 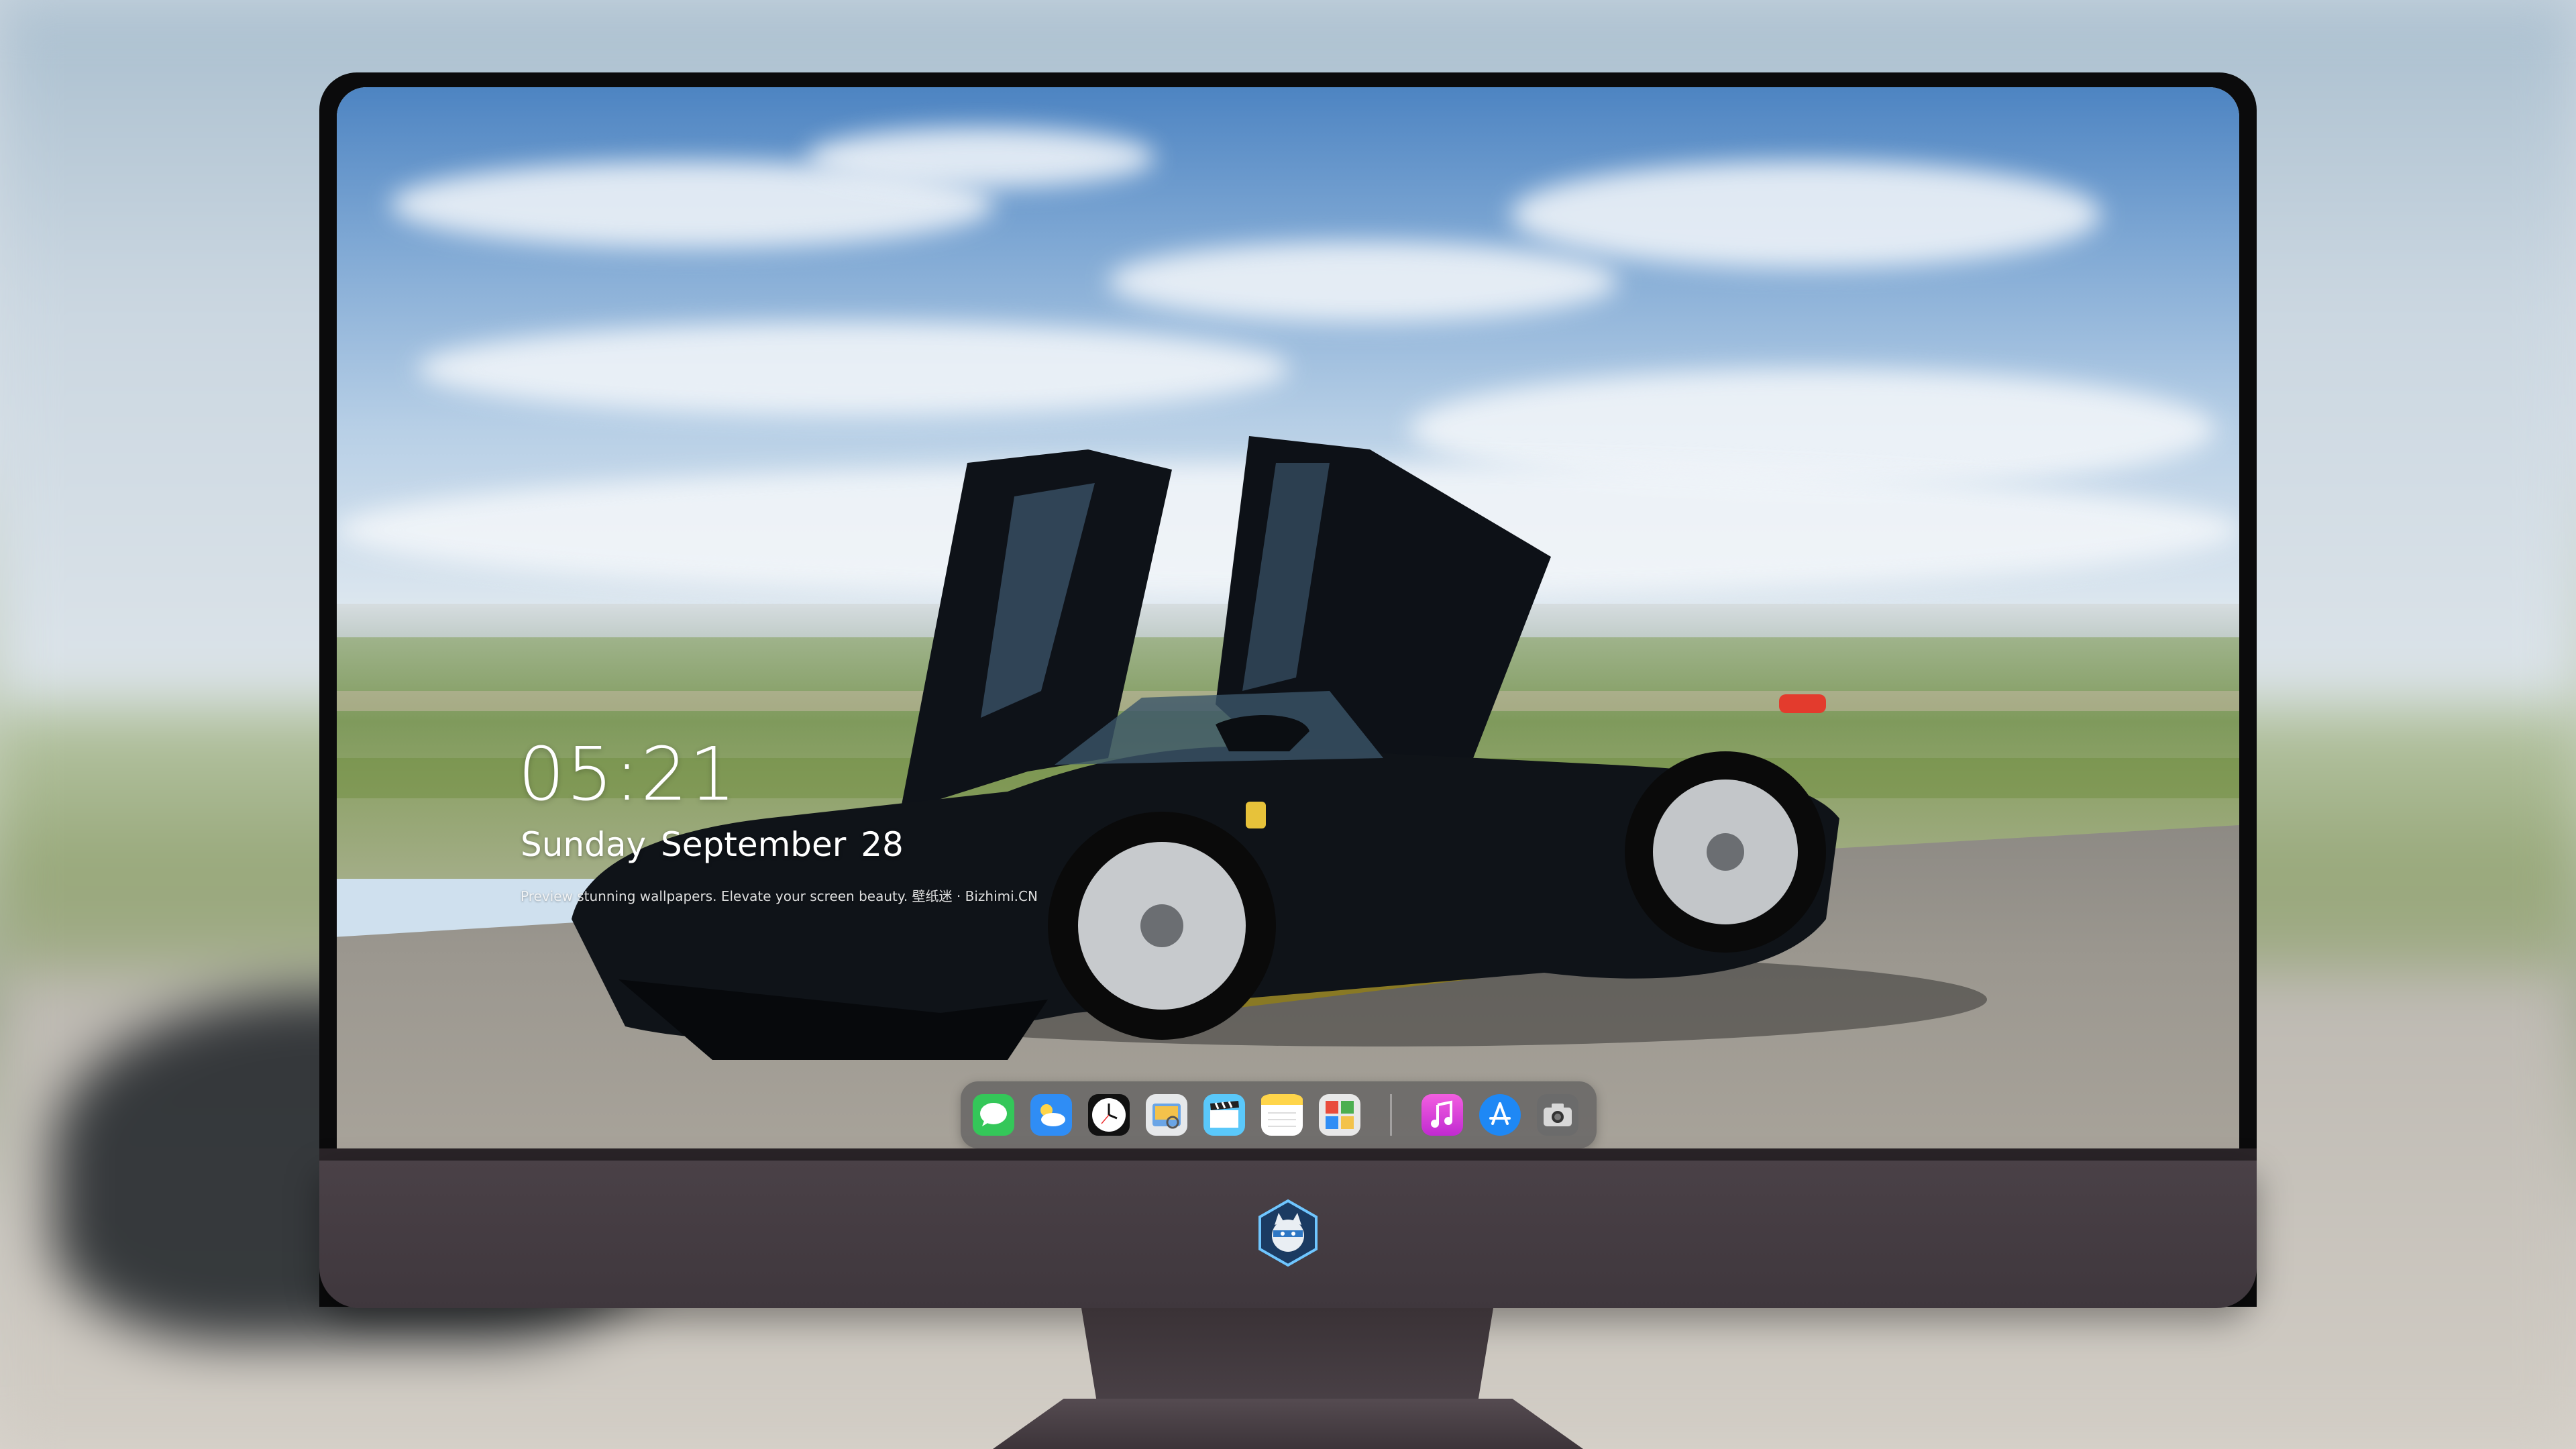 I want to click on dock-app-video-clips, so click(x=1224, y=1115).